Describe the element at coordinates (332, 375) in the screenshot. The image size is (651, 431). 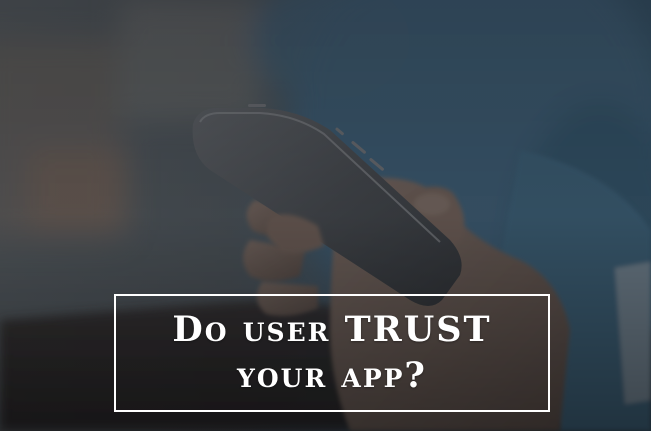
I see `headline-line-2: your app?` at that location.